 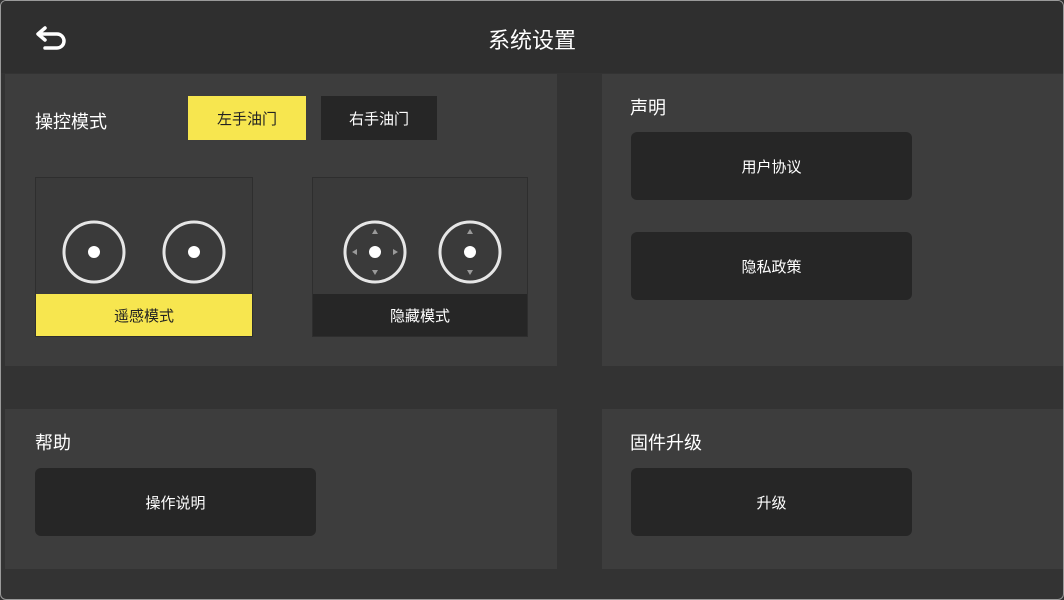 What do you see at coordinates (470, 252) in the screenshot?
I see `right-dpad-joystick-icon` at bounding box center [470, 252].